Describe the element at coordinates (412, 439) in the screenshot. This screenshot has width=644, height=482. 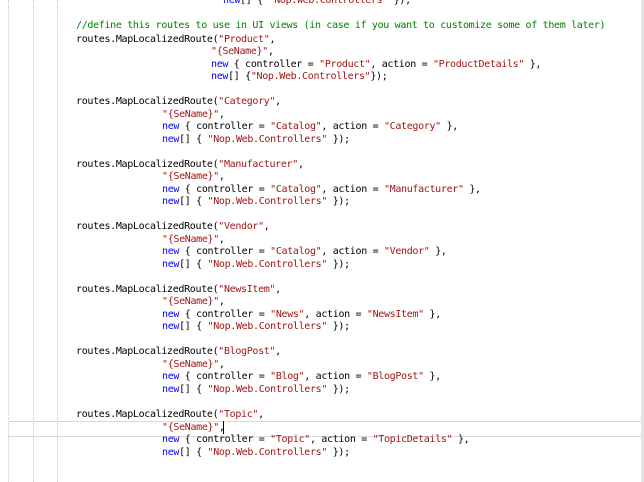
I see `string-token: "TopicDetails"` at that location.